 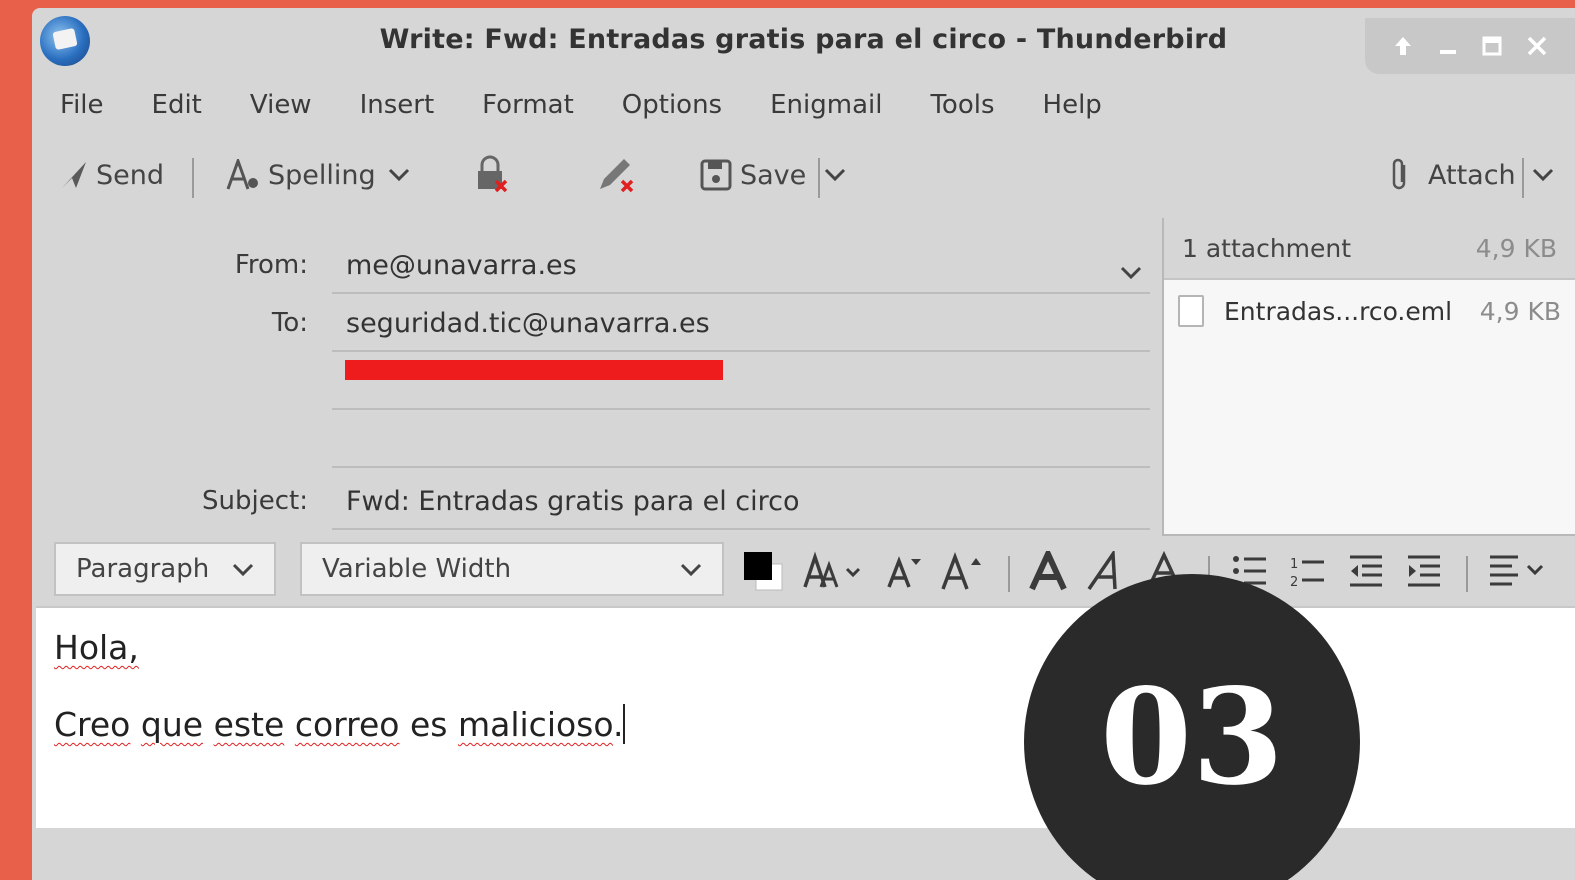 I want to click on save-dropdown-button, so click(x=835, y=175).